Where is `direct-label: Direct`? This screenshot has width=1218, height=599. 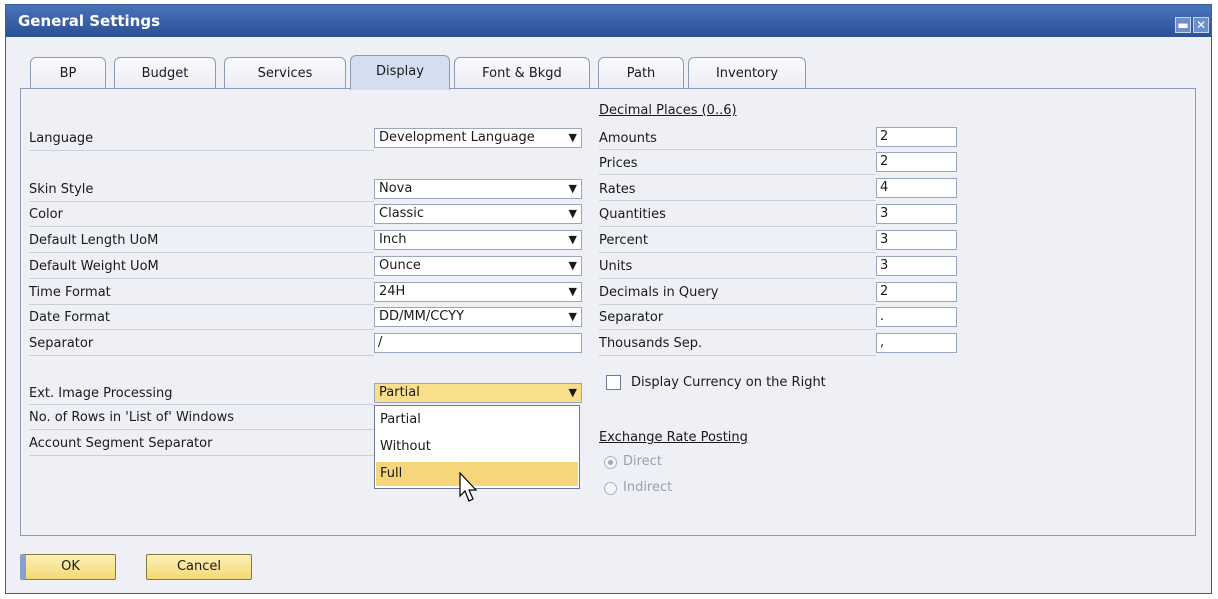 direct-label: Direct is located at coordinates (642, 461).